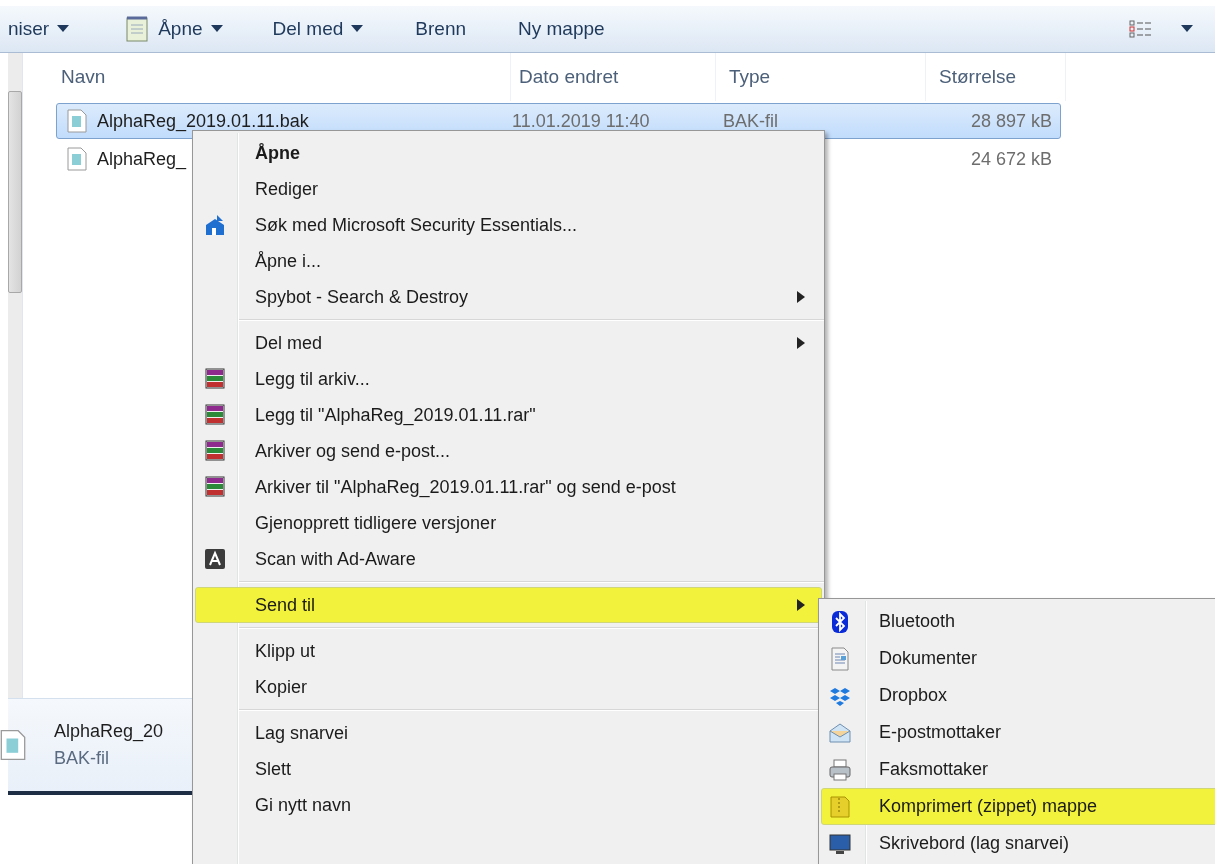  What do you see at coordinates (109, 731) in the screenshot?
I see `file-name: AlphaReg_20` at bounding box center [109, 731].